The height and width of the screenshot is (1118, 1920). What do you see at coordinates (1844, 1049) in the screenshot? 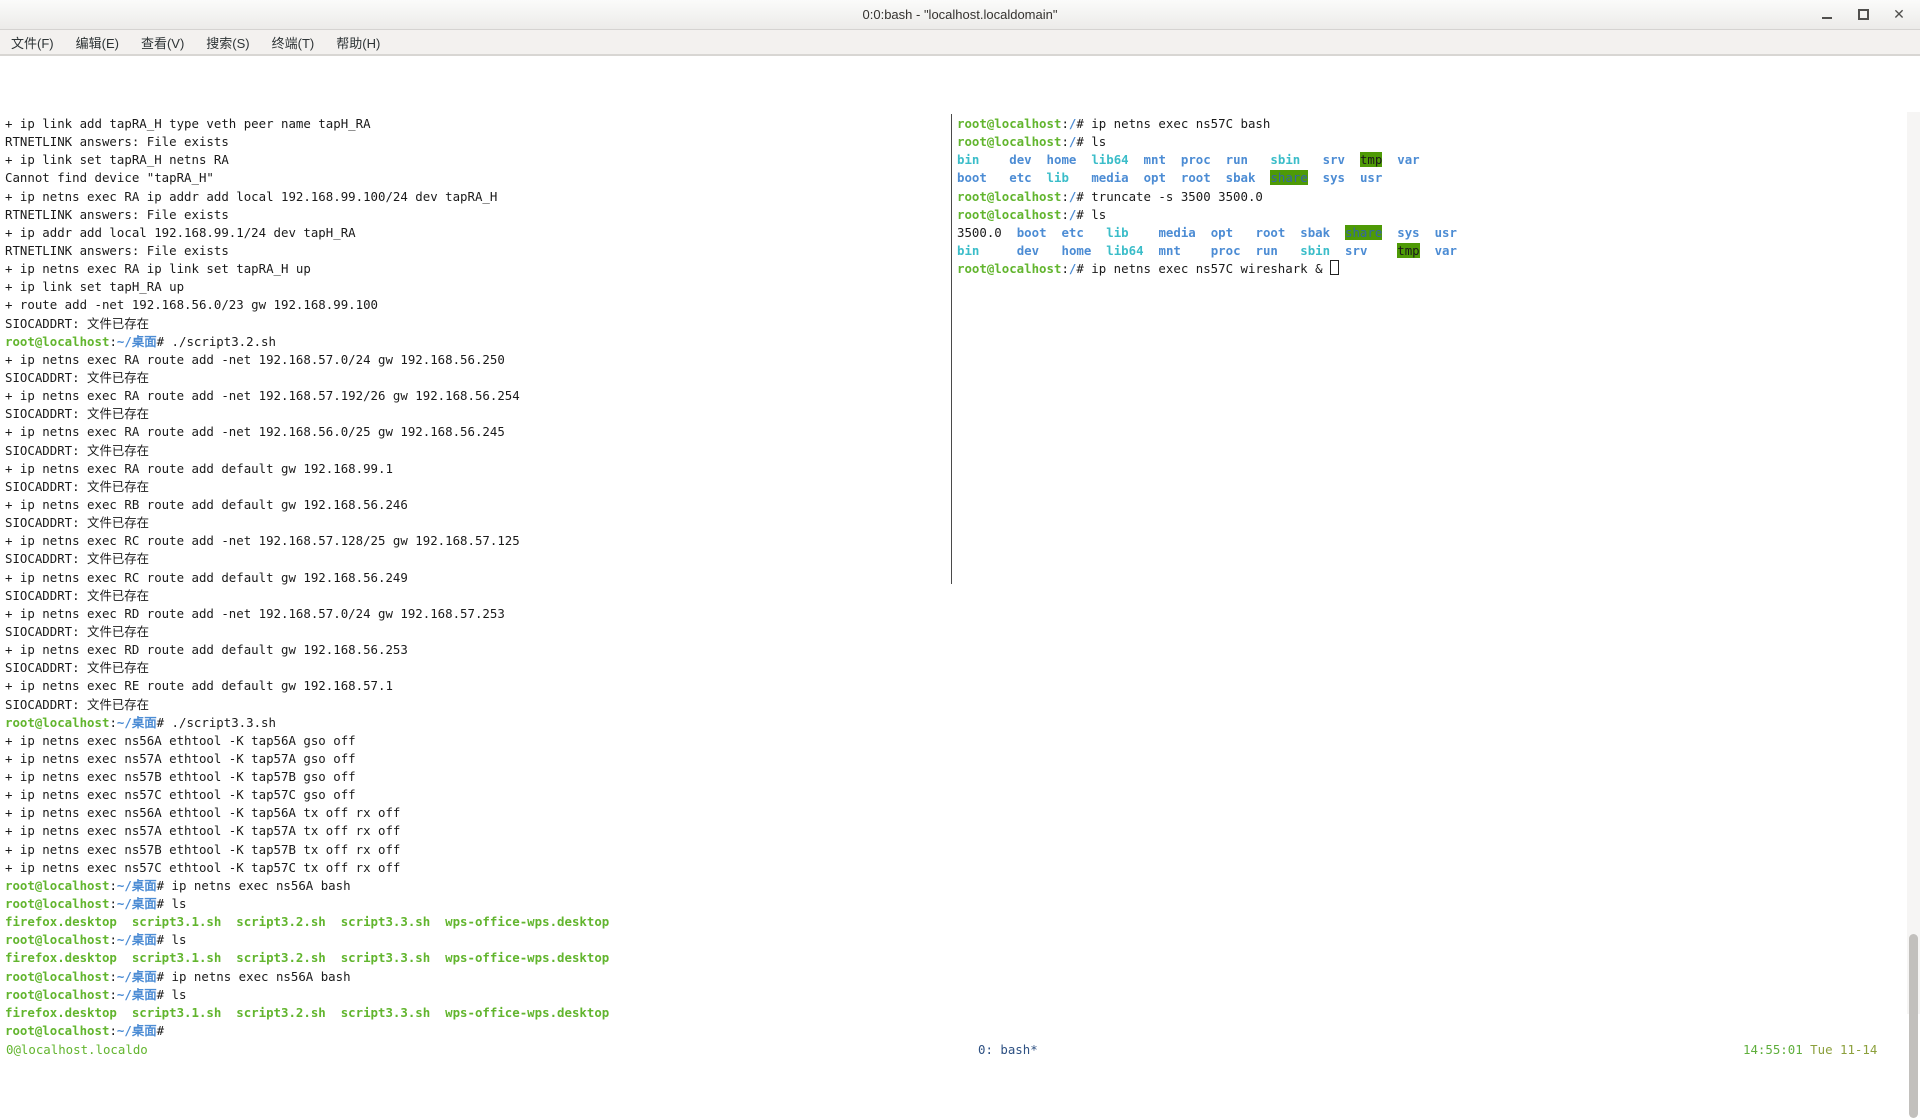
I see `status-date: Tue 11-14` at bounding box center [1844, 1049].